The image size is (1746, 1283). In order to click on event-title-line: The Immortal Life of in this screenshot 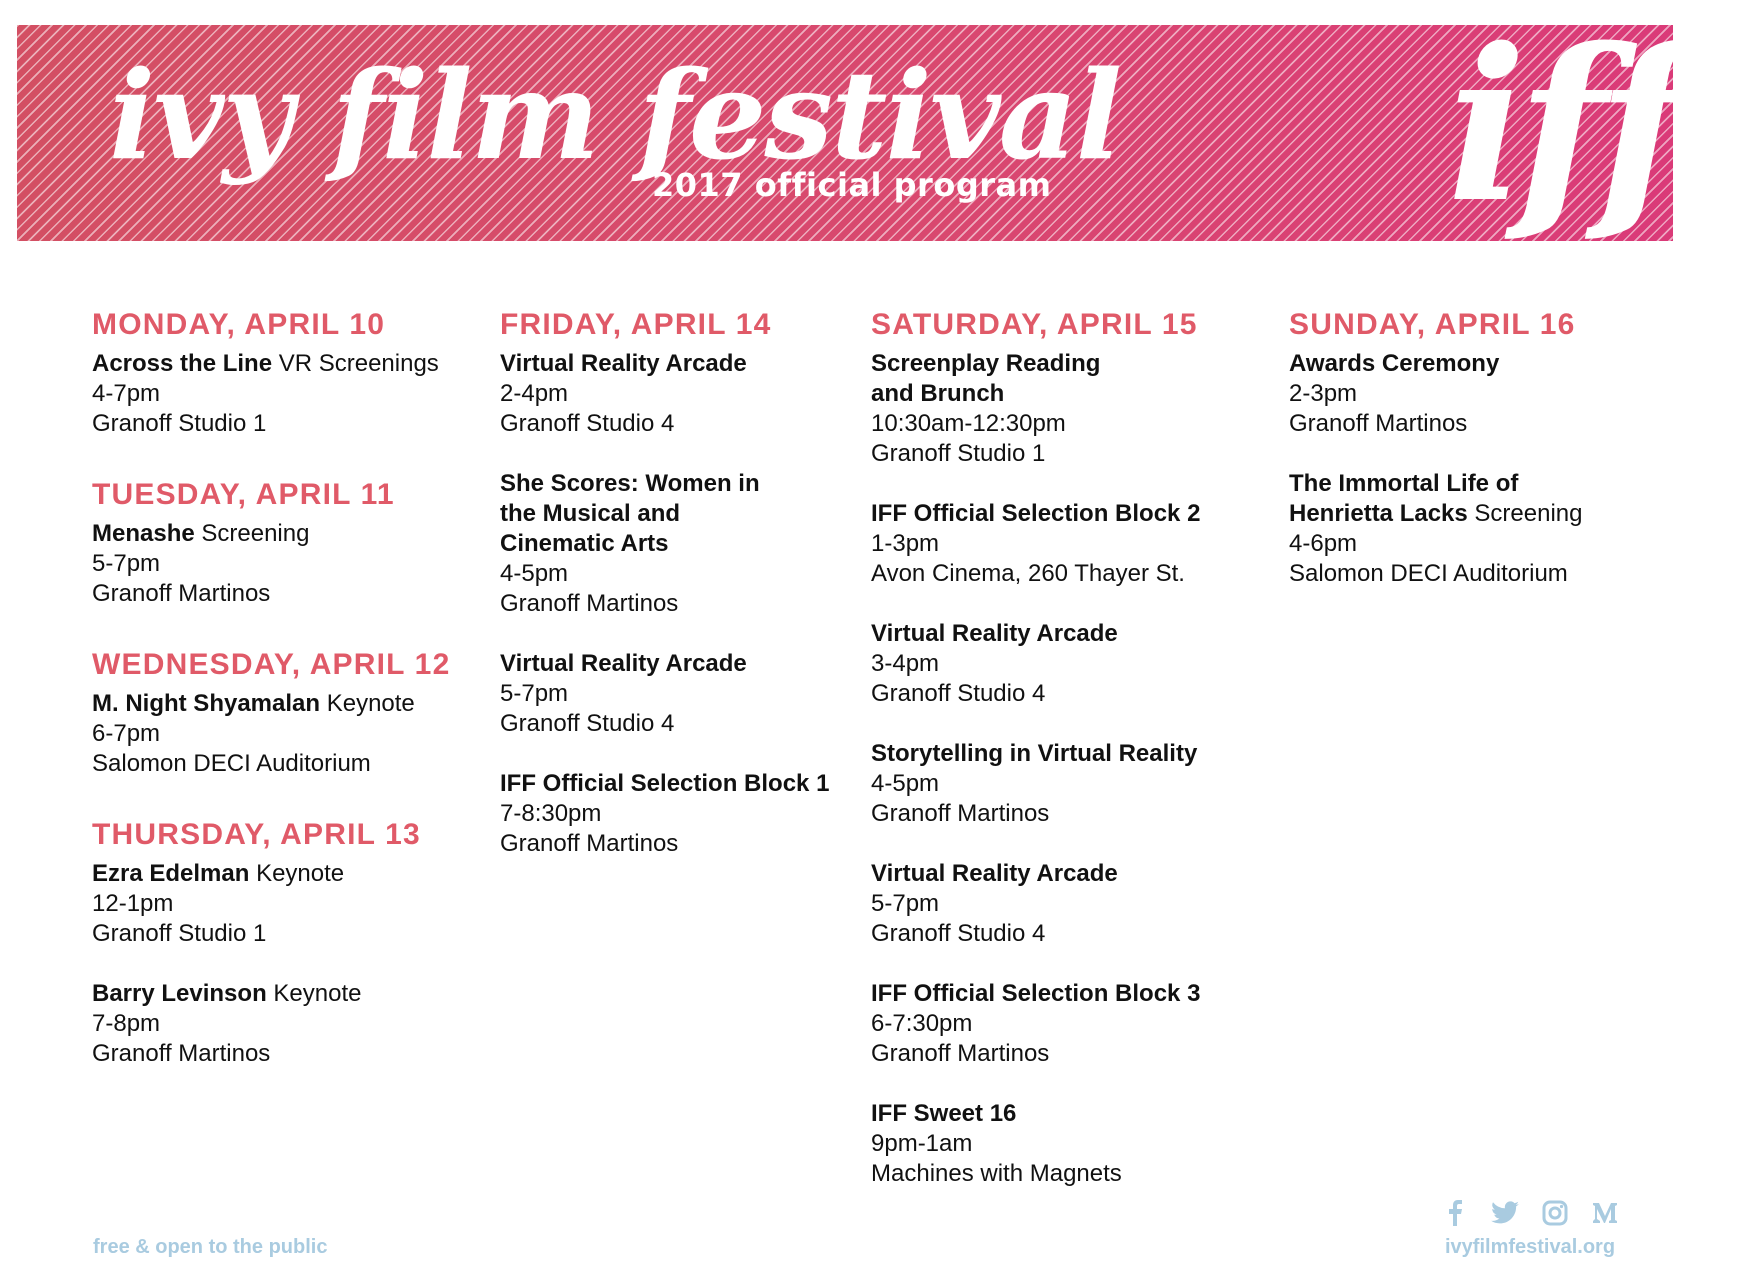, I will do `click(1489, 484)`.